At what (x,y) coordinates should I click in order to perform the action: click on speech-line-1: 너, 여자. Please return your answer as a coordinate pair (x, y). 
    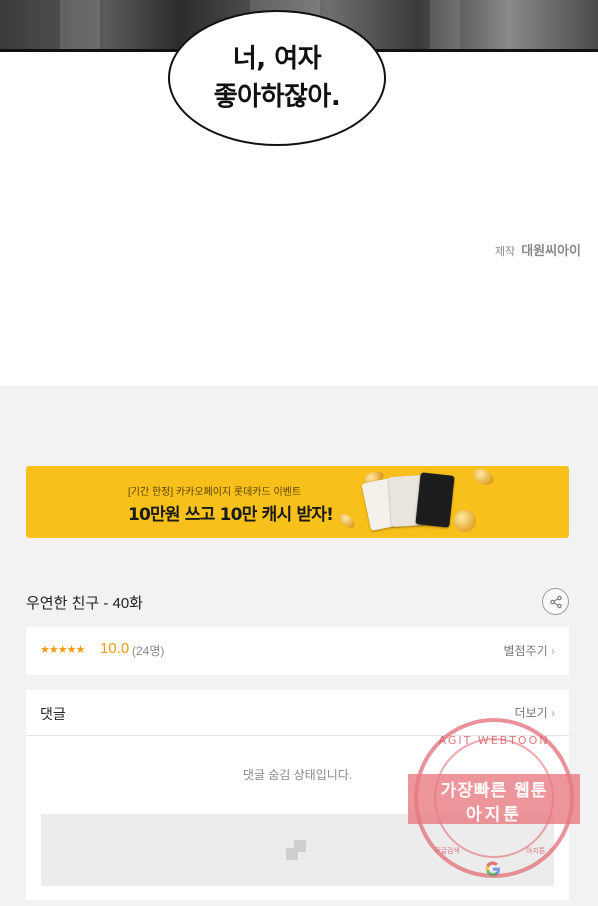
    Looking at the image, I should click on (277, 59).